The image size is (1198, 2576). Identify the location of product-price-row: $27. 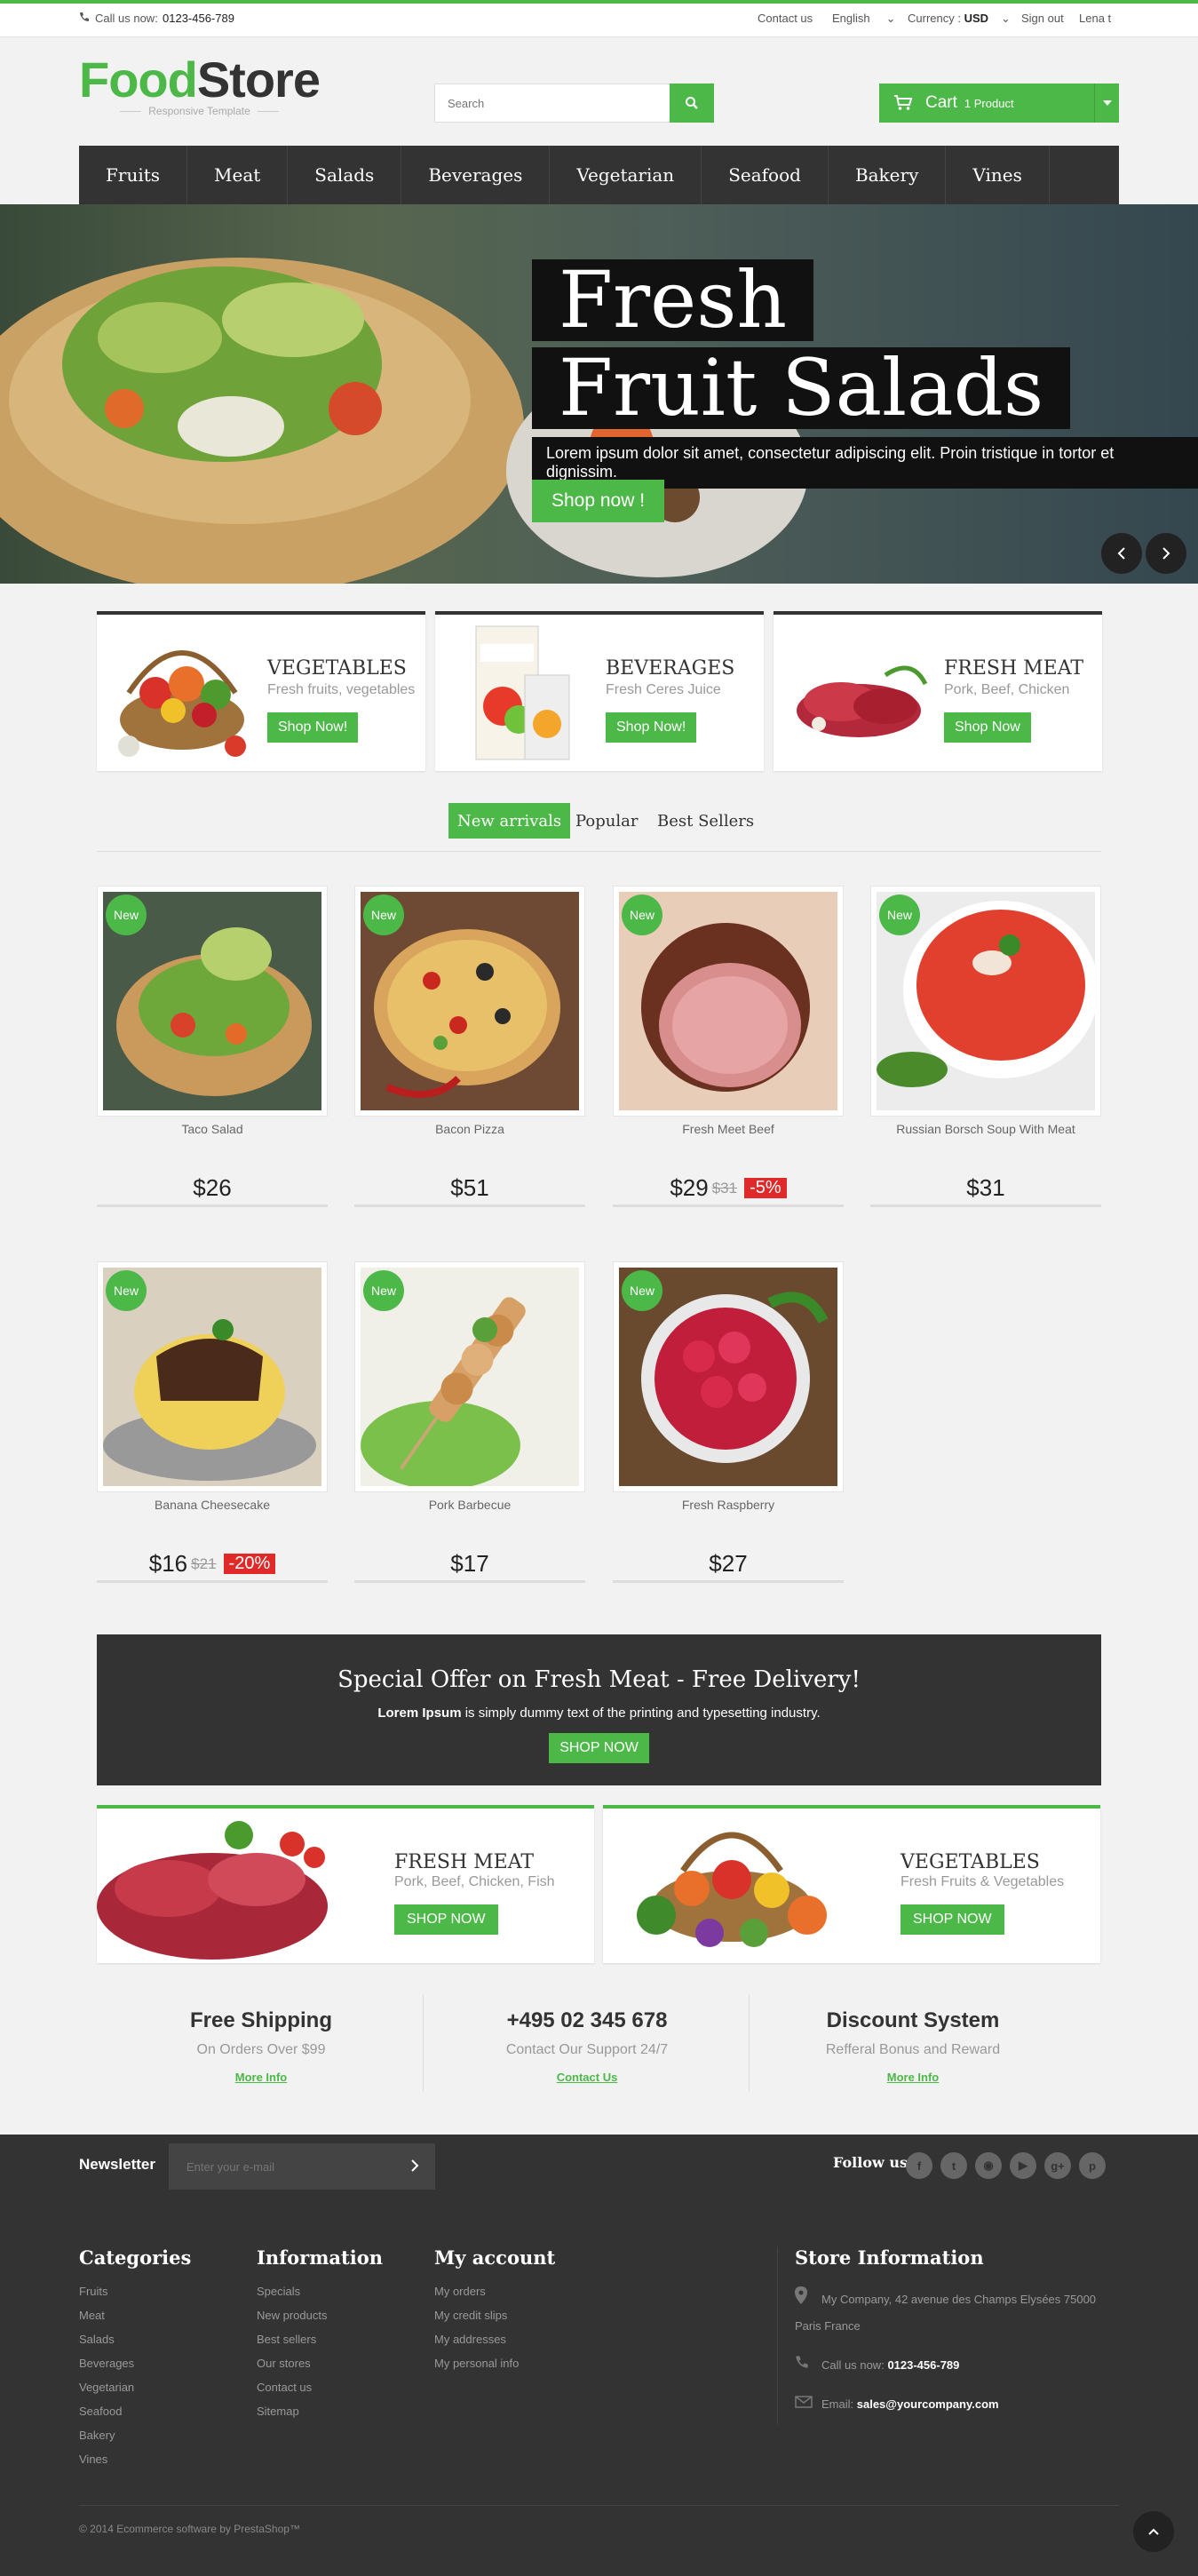
(728, 1565).